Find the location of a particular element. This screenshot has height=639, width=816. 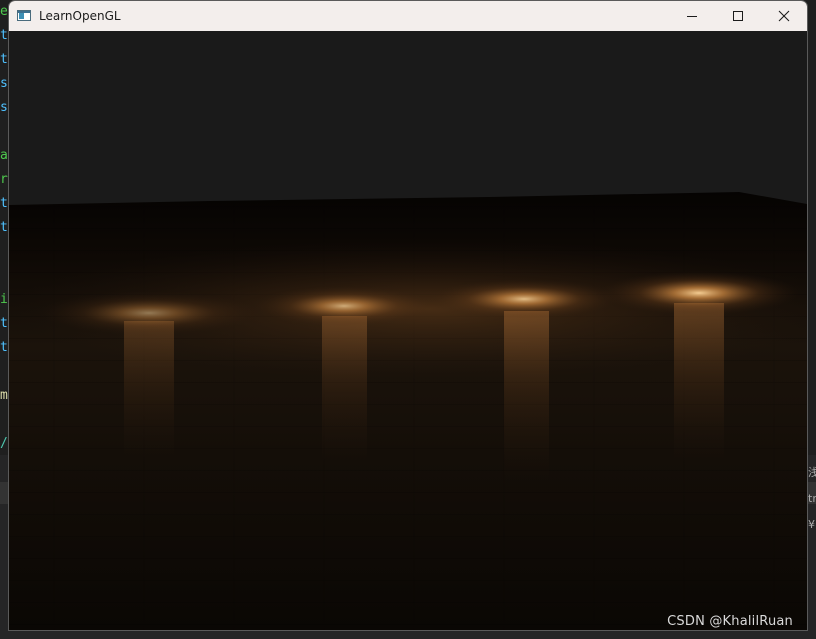

close-icon is located at coordinates (784, 16).